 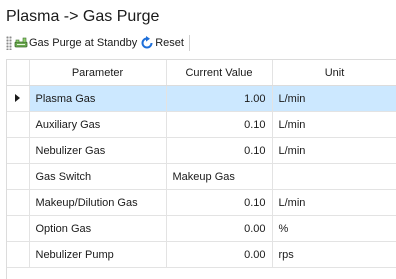 What do you see at coordinates (334, 176) in the screenshot?
I see `unit-cell` at bounding box center [334, 176].